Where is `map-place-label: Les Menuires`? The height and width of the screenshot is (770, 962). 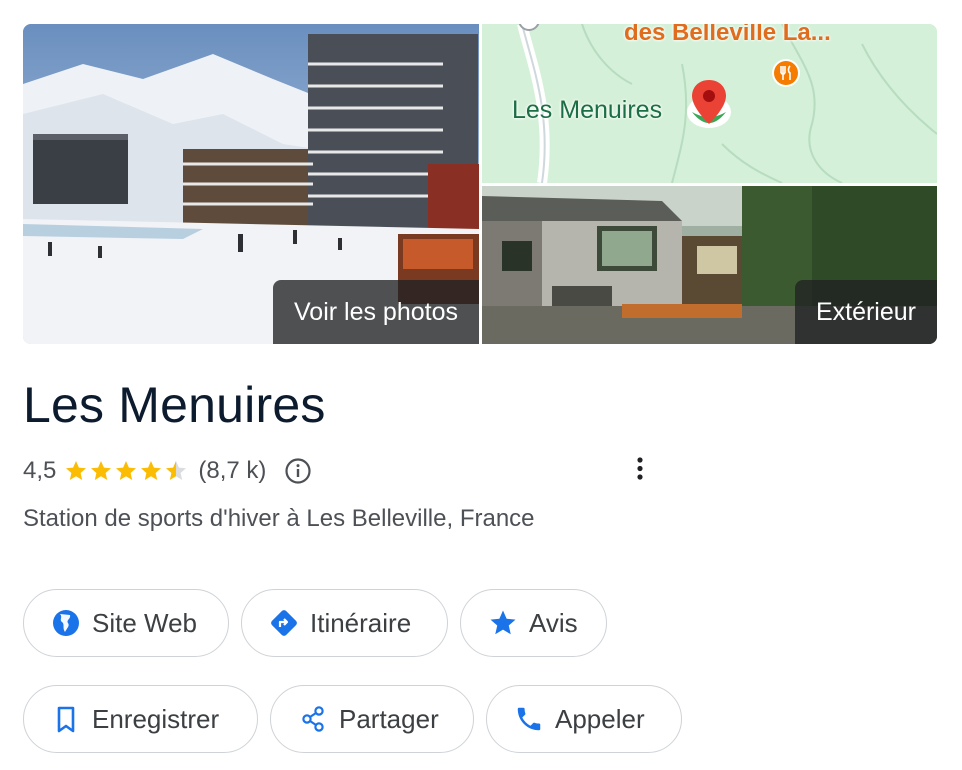
map-place-label: Les Menuires is located at coordinates (587, 110).